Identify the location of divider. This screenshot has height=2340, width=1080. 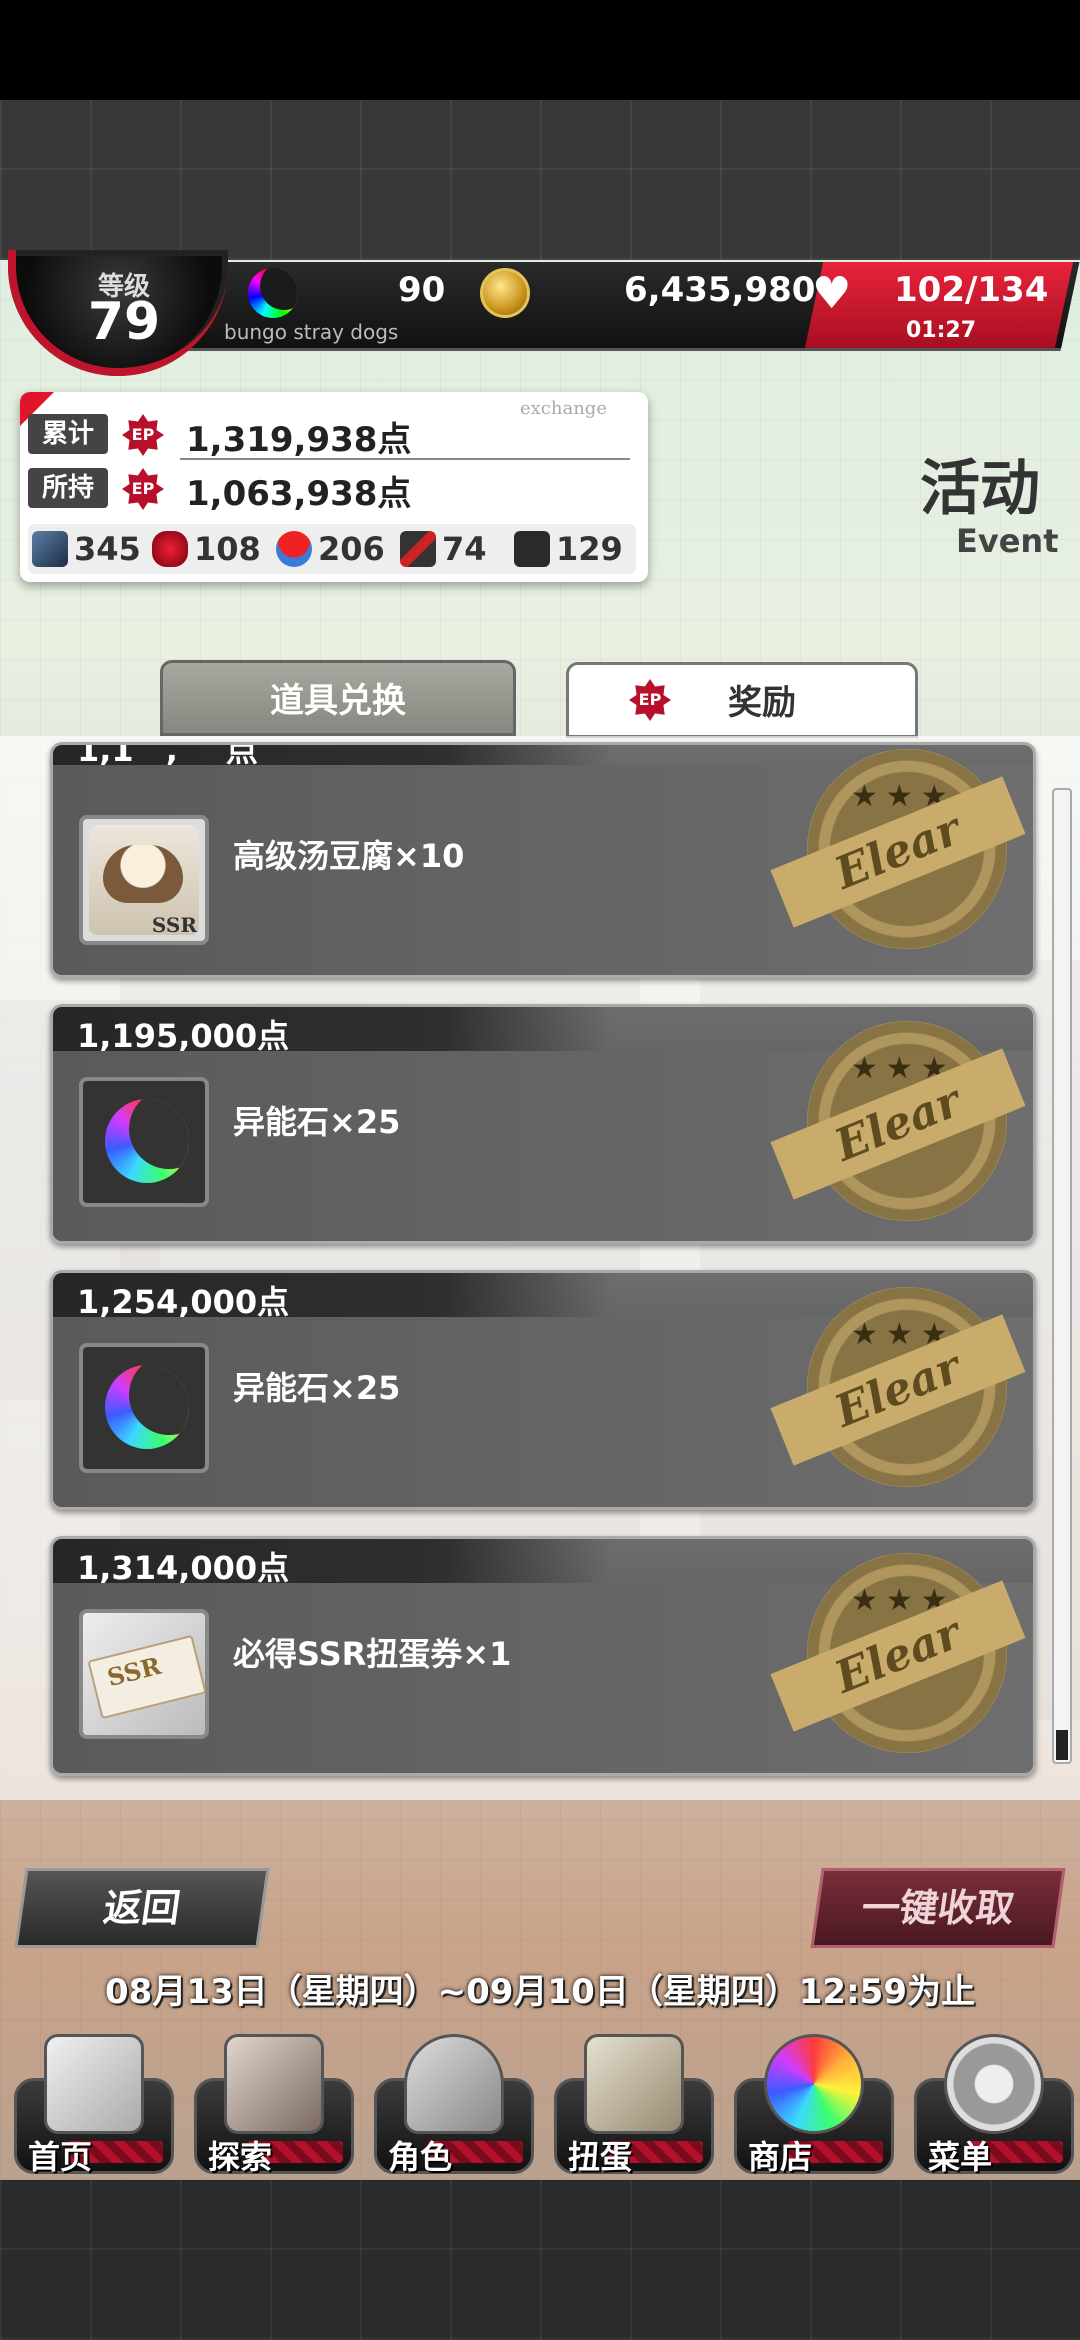
(405, 459).